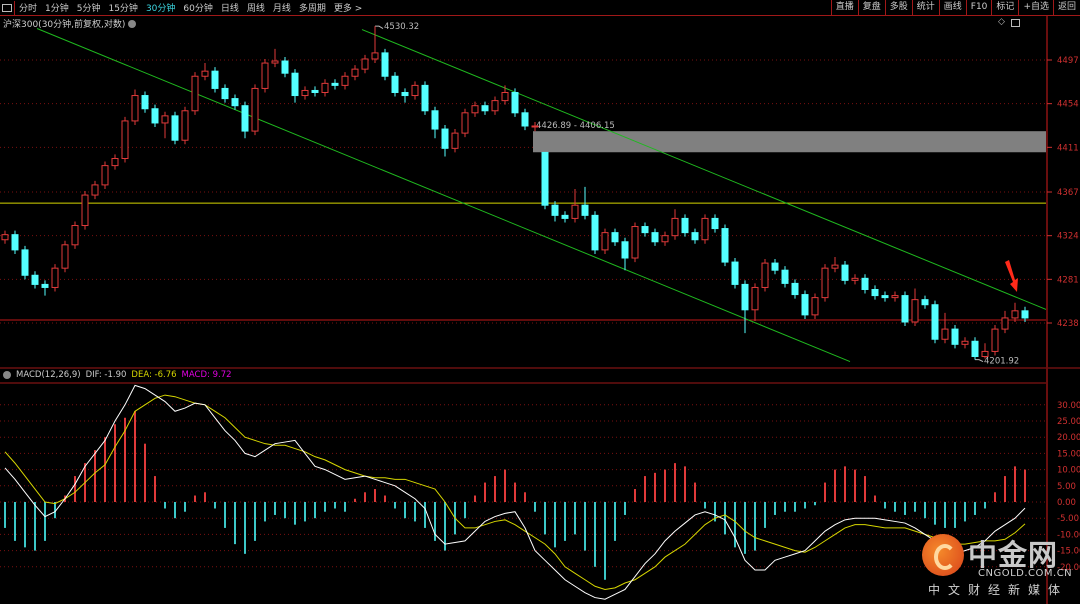  What do you see at coordinates (871, 7) in the screenshot?
I see `toolbar-button-1: 复盘` at bounding box center [871, 7].